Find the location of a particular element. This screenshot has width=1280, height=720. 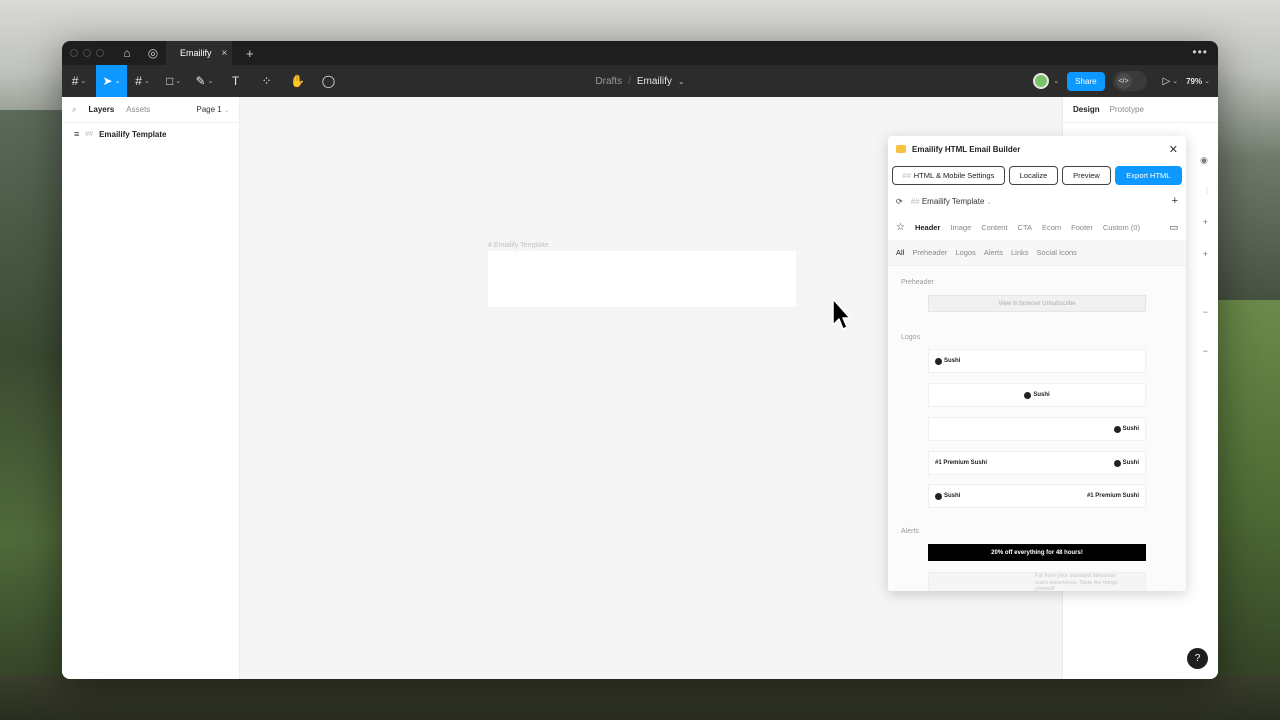

globe-icon: ◎ is located at coordinates (153, 53).